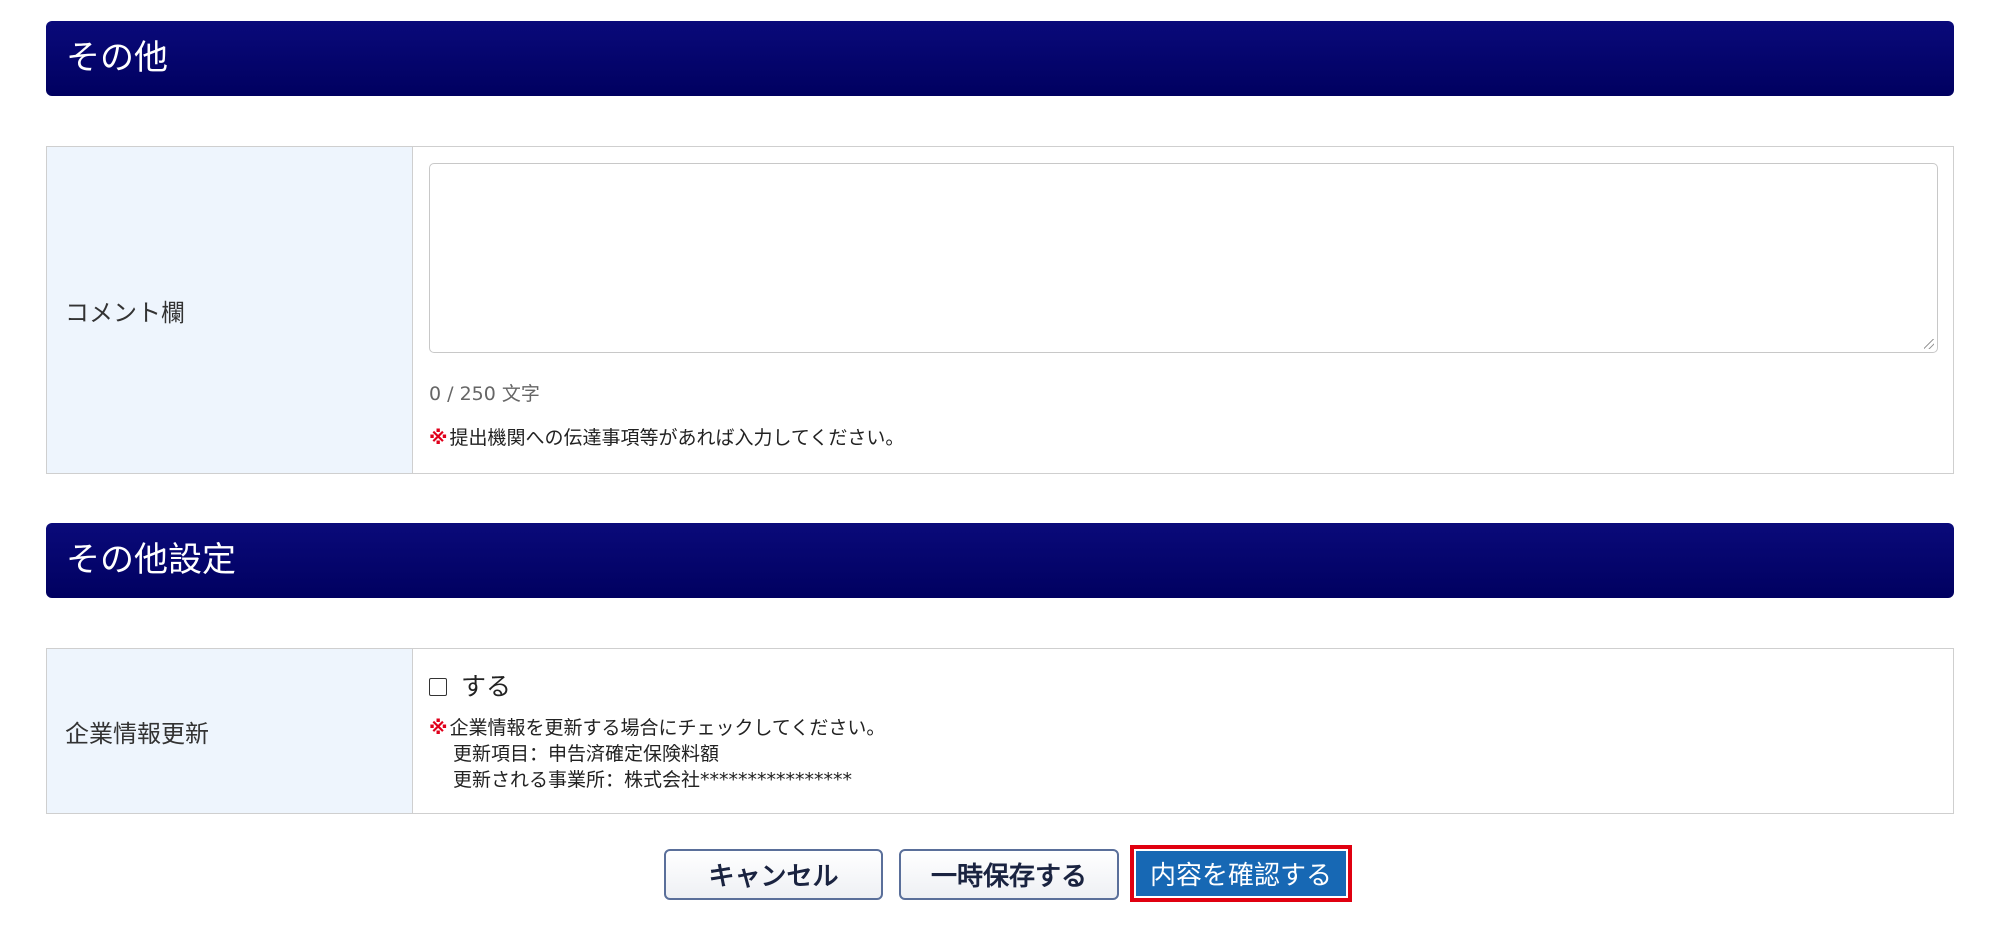 This screenshot has width=2000, height=948. What do you see at coordinates (1000, 560) in the screenshot?
I see `section-header-other-settings: その他設定` at bounding box center [1000, 560].